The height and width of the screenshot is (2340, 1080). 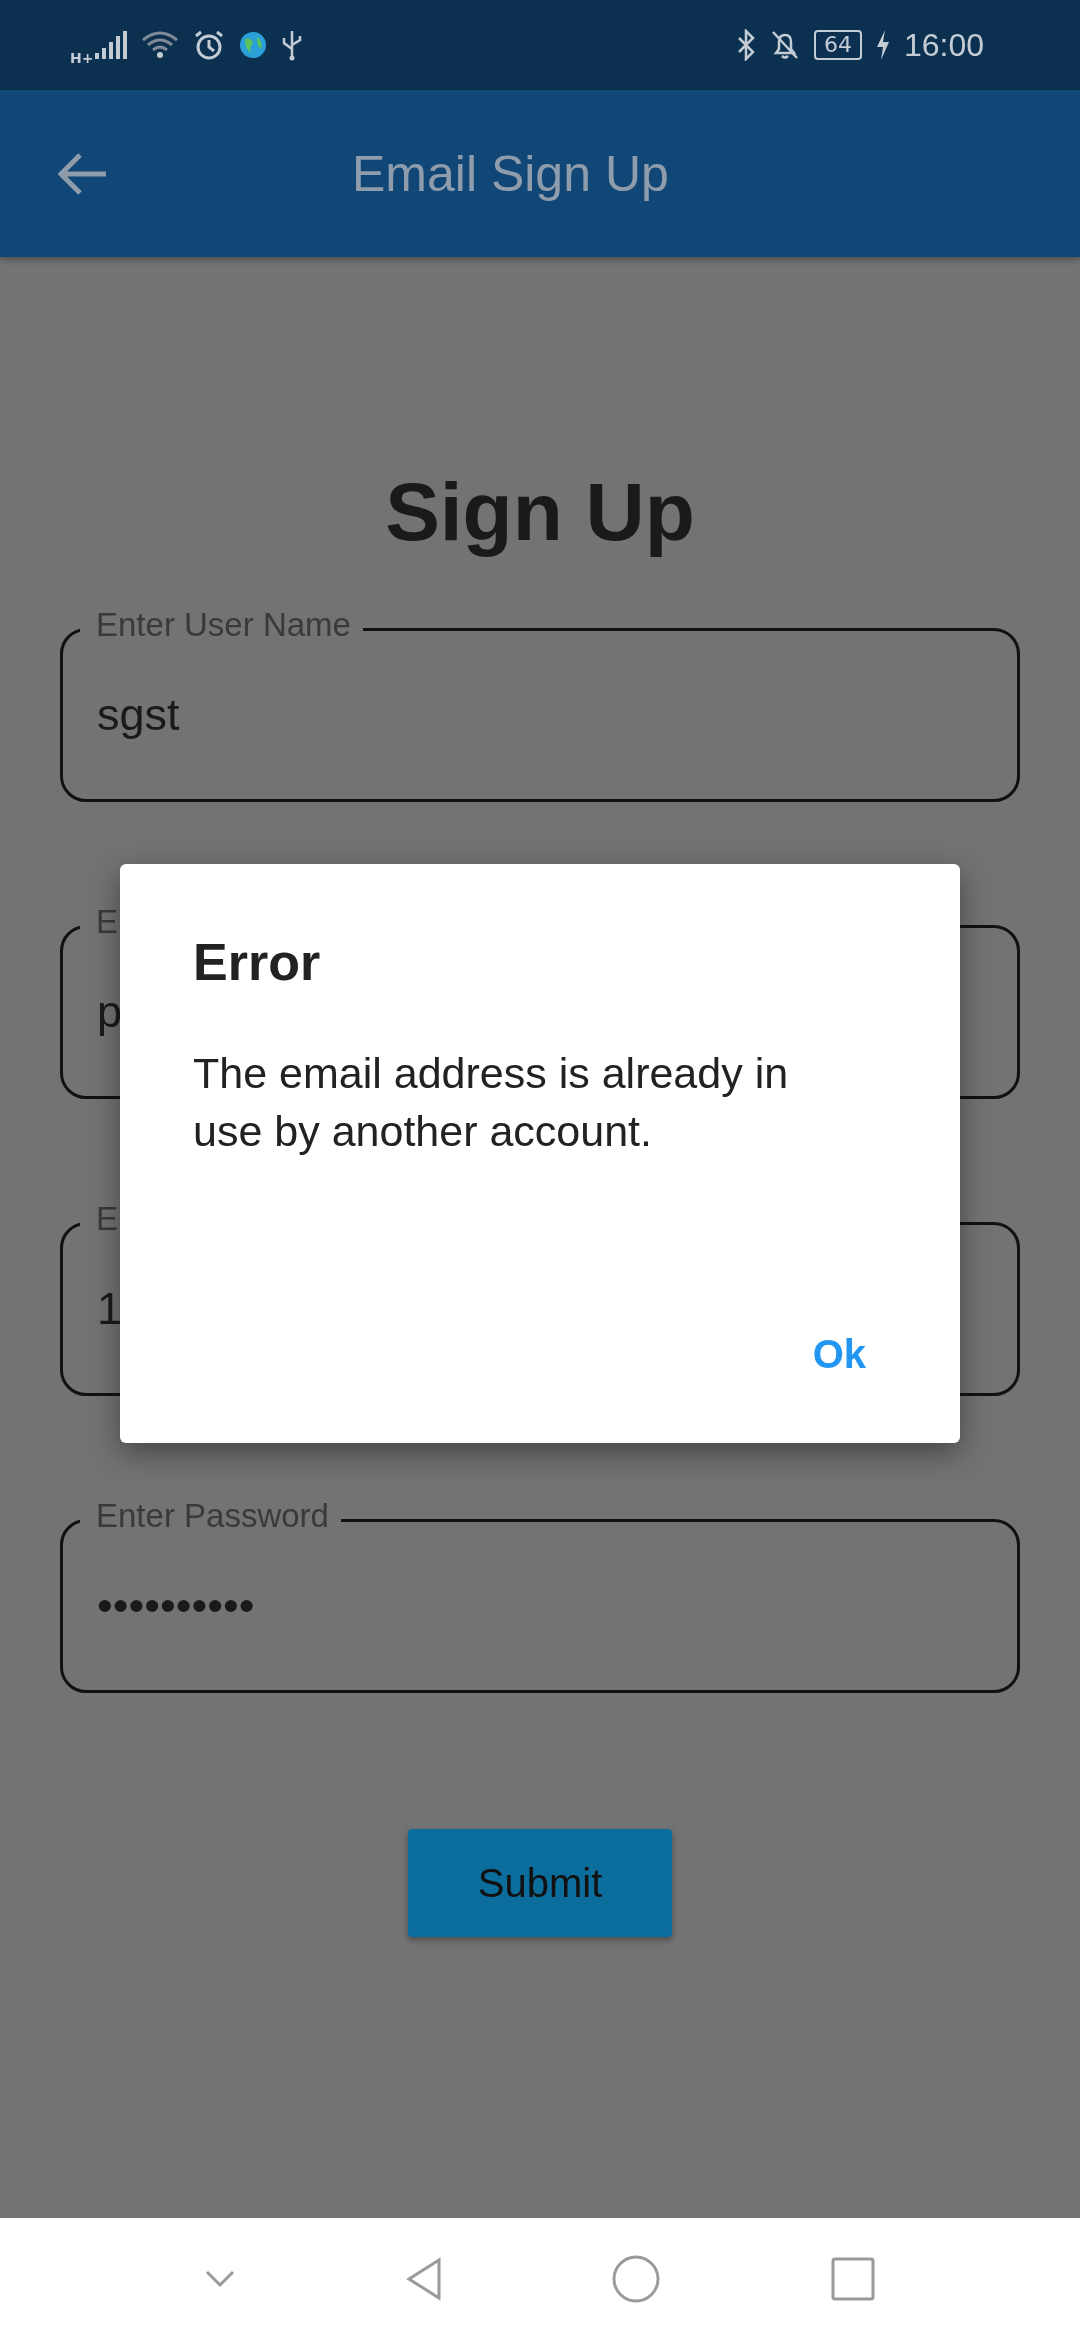 I want to click on chevron-down-icon, so click(x=220, y=2279).